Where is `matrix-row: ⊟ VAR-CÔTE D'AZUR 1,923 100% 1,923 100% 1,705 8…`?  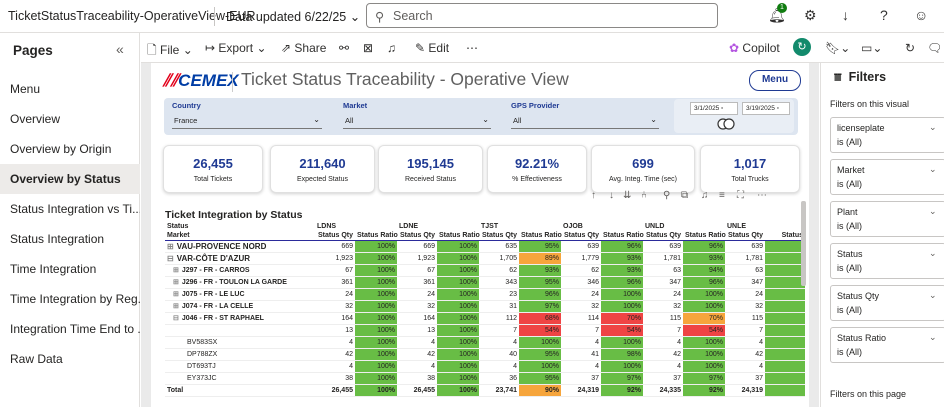 matrix-row: ⊟ VAR-CÔTE D'AZUR 1,923 100% 1,923 100% 1,705 8… is located at coordinates (485, 258).